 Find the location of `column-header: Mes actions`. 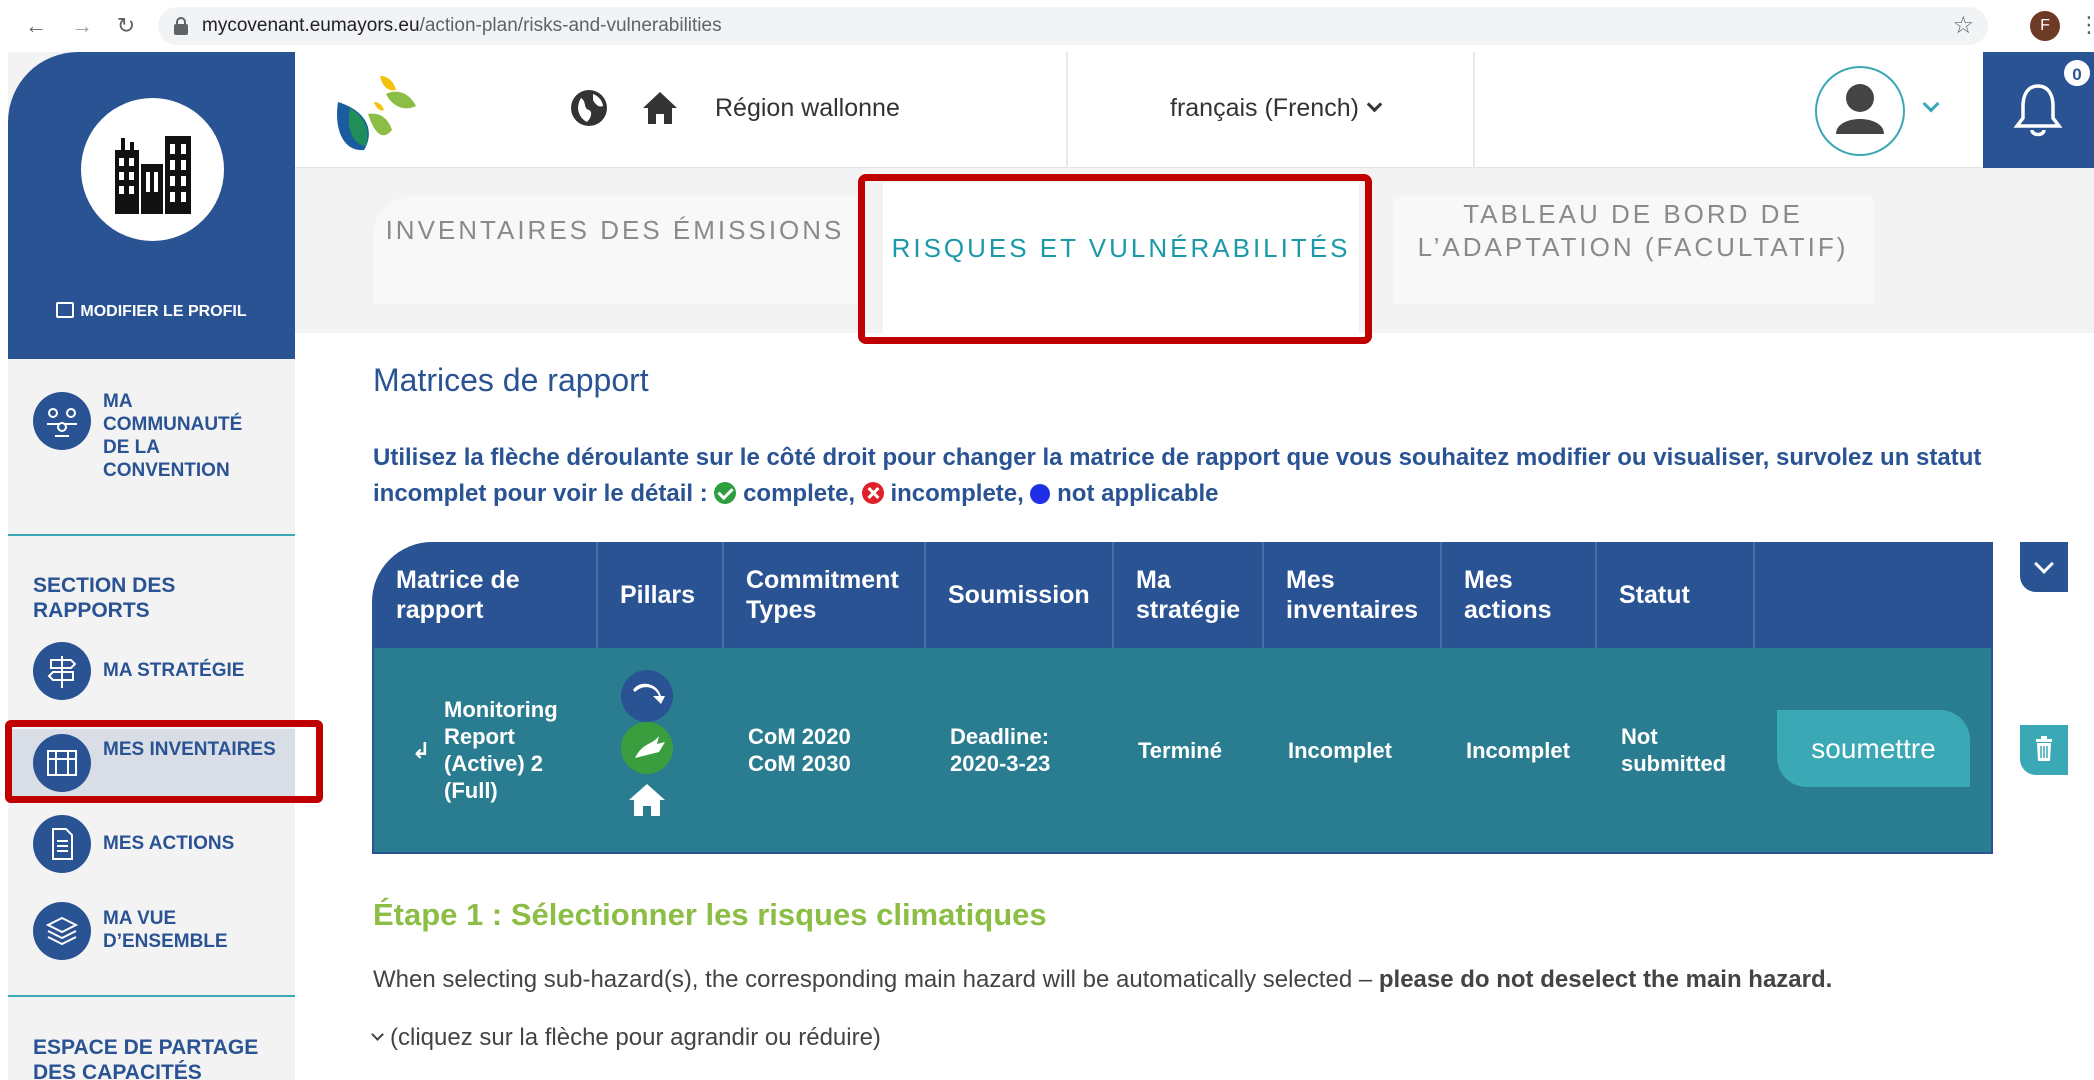

column-header: Mes actions is located at coordinates (1519, 595).